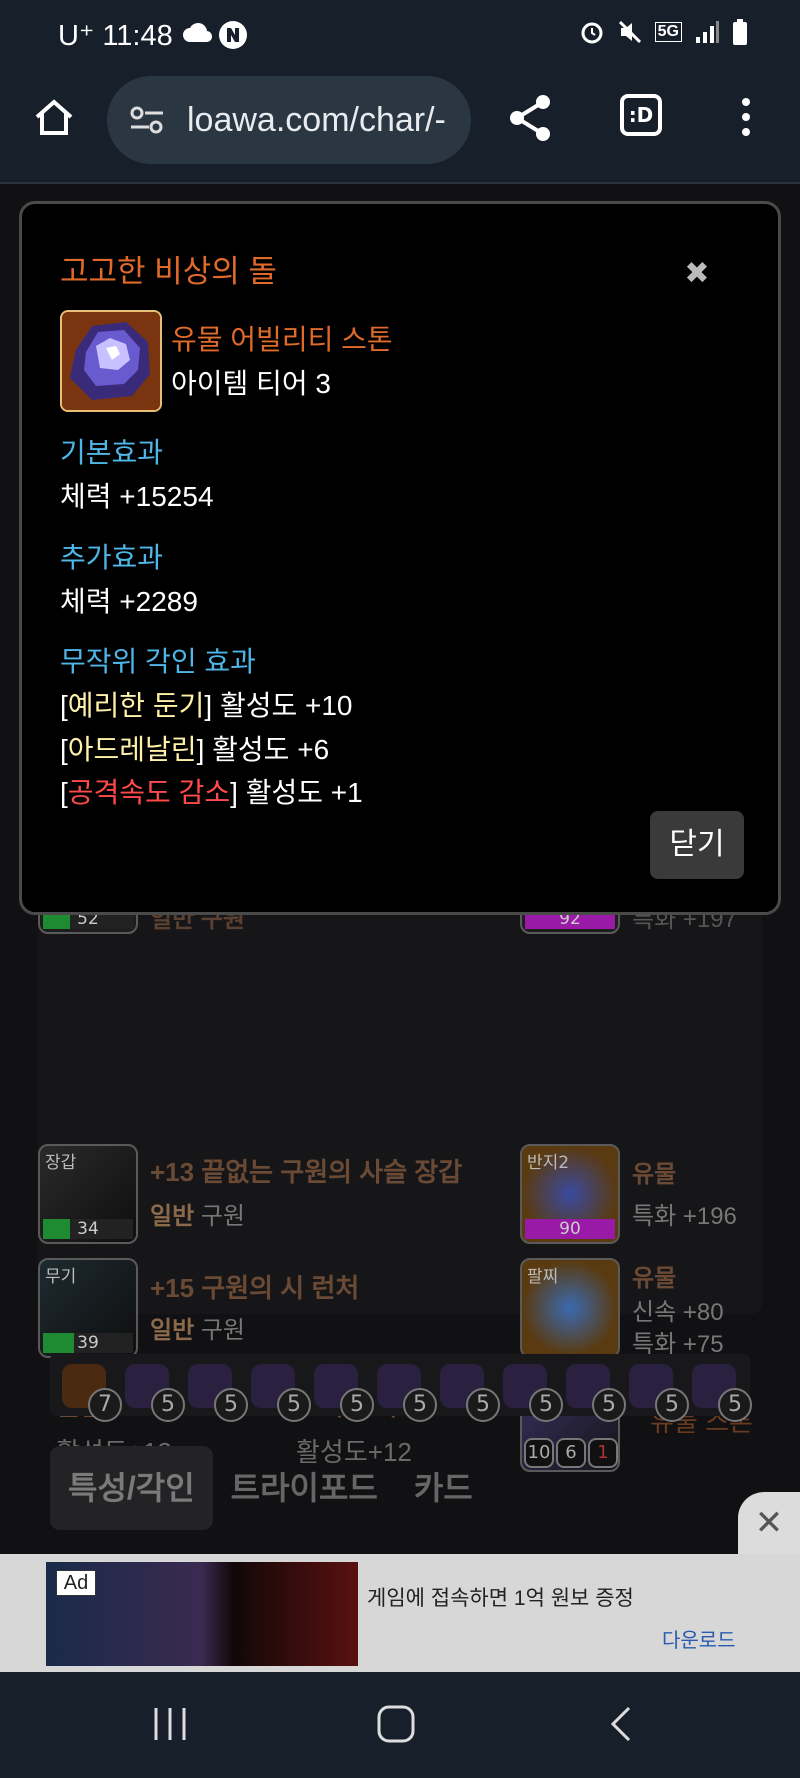  What do you see at coordinates (592, 33) in the screenshot?
I see `alarm-icon` at bounding box center [592, 33].